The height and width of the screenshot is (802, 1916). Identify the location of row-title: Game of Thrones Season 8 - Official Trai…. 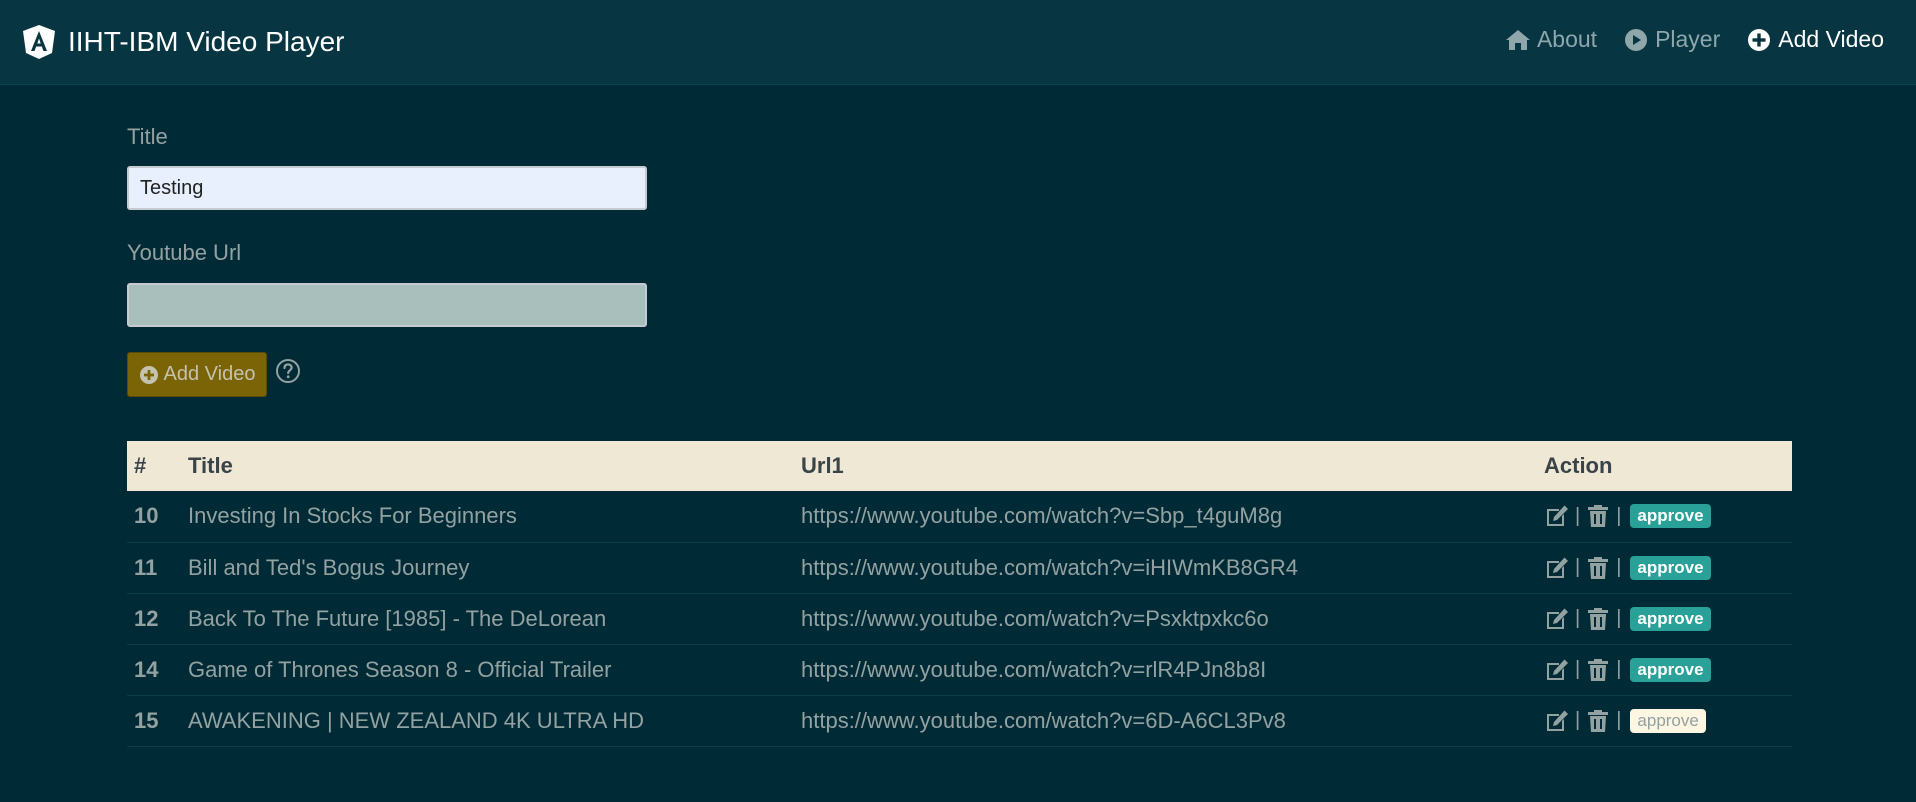
(400, 669).